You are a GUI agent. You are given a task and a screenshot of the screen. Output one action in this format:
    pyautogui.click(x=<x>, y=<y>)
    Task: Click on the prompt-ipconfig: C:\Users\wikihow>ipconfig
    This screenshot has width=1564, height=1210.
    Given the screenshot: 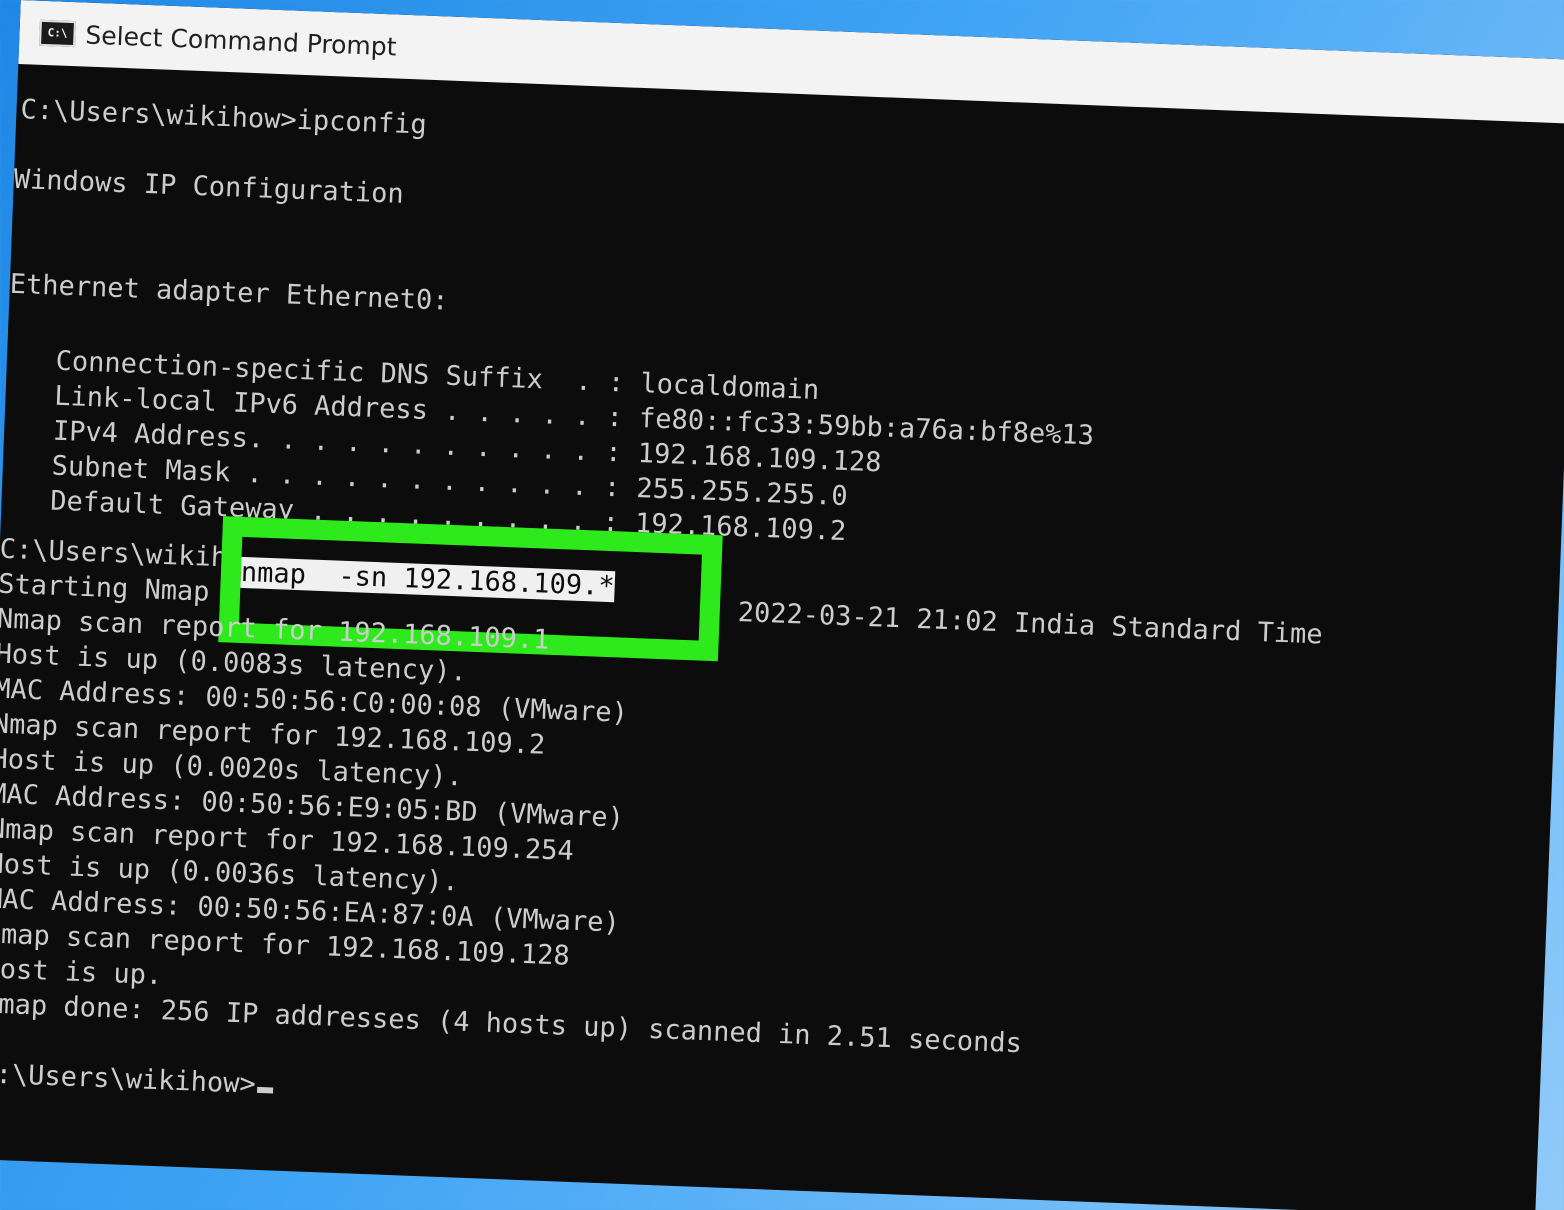 What is the action you would take?
    pyautogui.click(x=223, y=117)
    